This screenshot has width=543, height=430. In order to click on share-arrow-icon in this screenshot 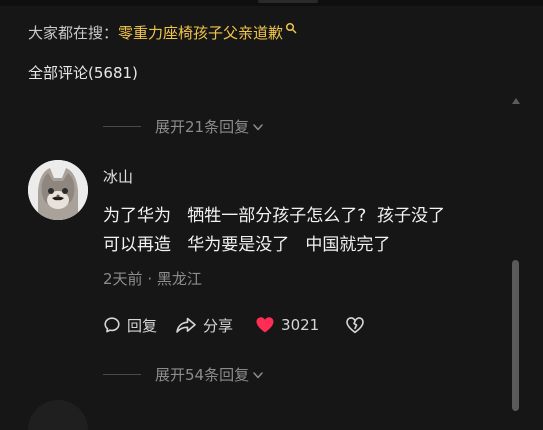, I will do `click(186, 325)`.